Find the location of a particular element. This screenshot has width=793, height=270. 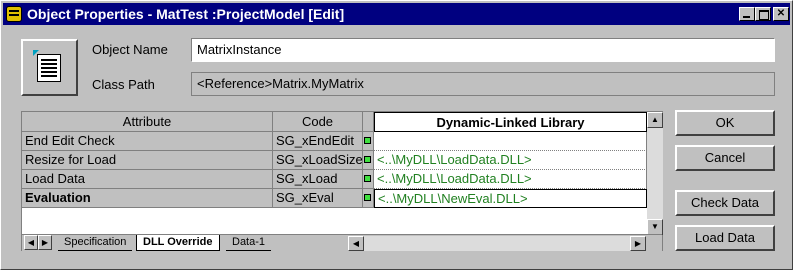

app-icon is located at coordinates (14, 14).